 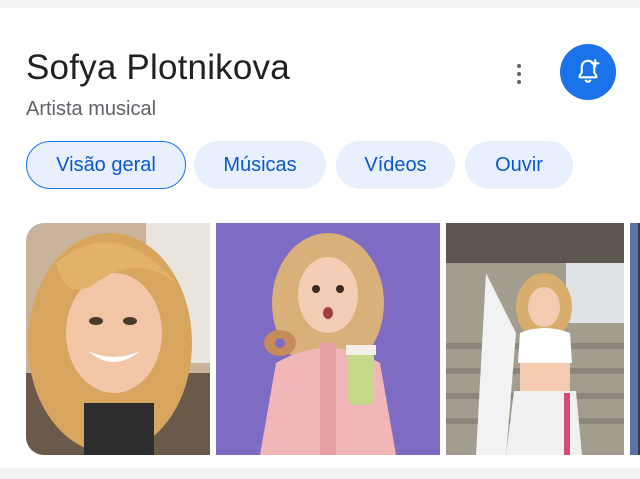 I want to click on entity-title: Sofya Plotnikova, so click(x=158, y=67).